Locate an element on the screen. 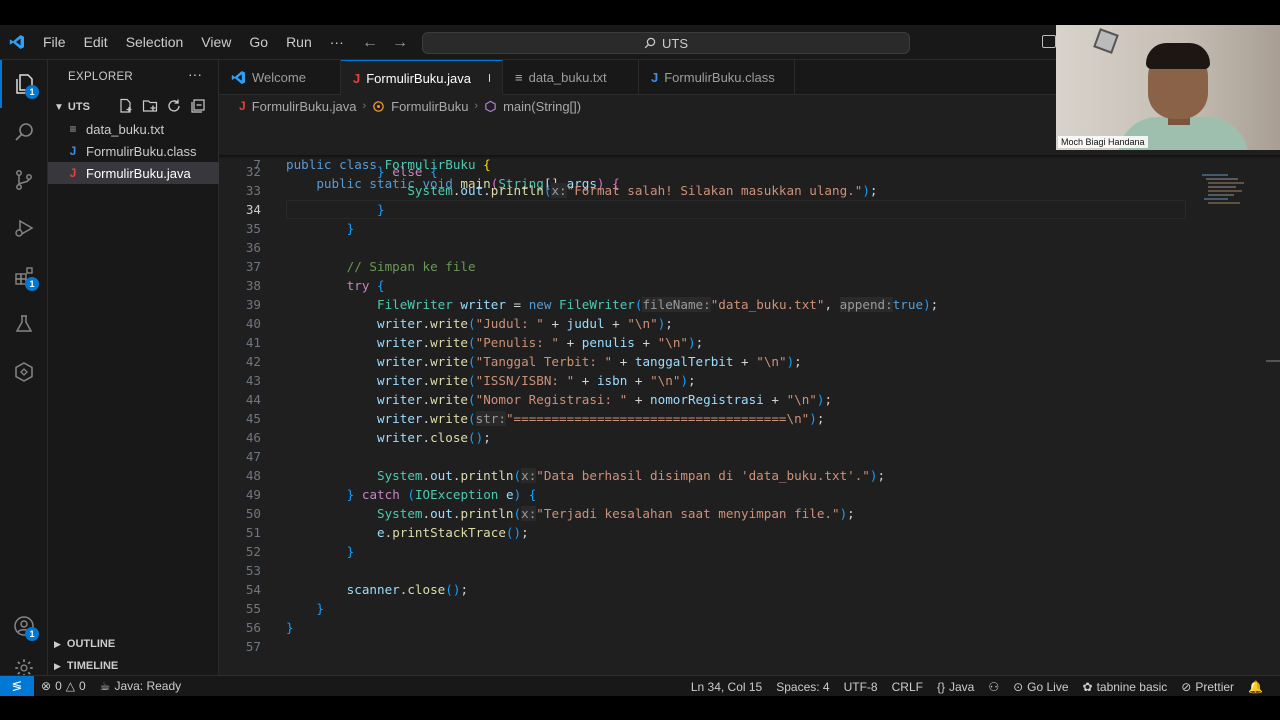 Image resolution: width=1280 pixels, height=720 pixels. line-number: 55 is located at coordinates (253, 608).